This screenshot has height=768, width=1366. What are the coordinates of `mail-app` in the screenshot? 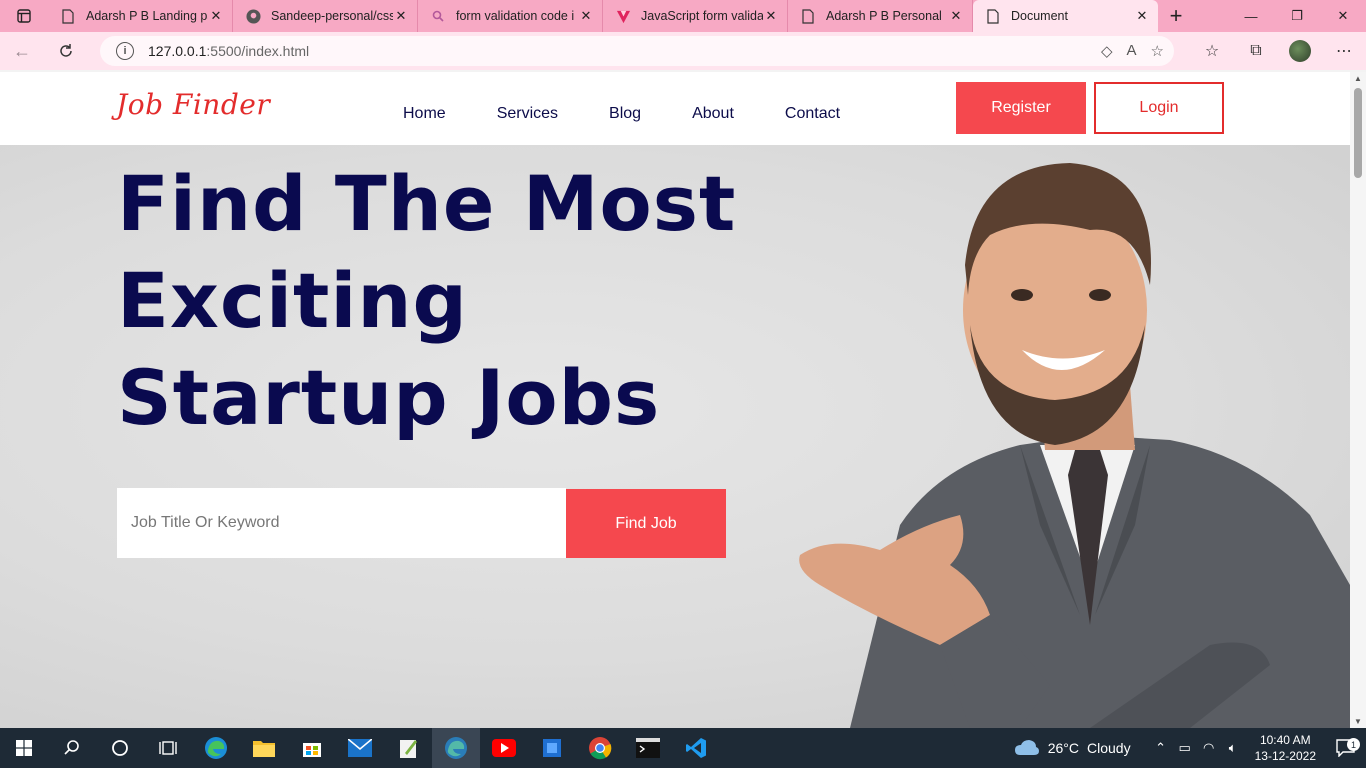 It's located at (360, 748).